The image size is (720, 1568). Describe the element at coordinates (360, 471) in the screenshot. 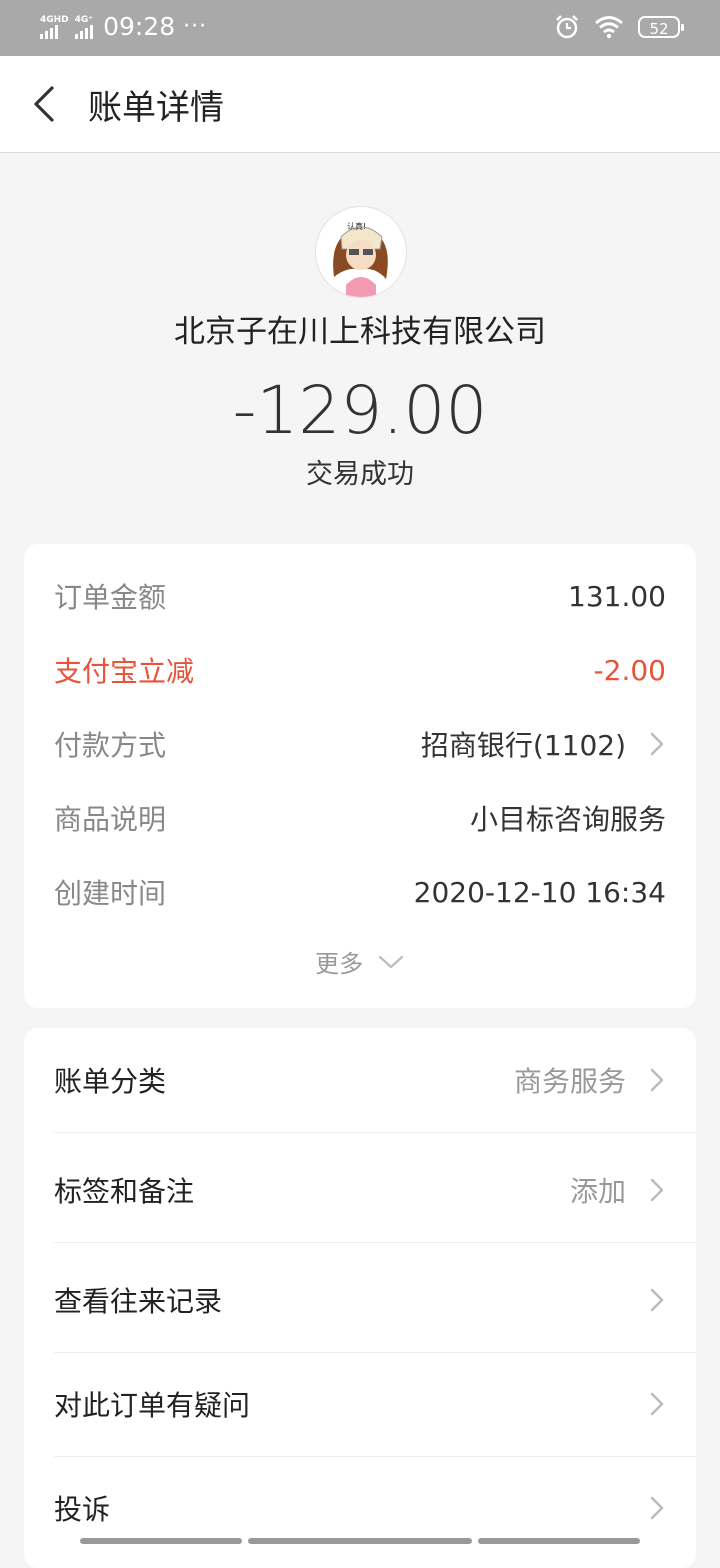

I see `transaction-status: 交易成功` at that location.